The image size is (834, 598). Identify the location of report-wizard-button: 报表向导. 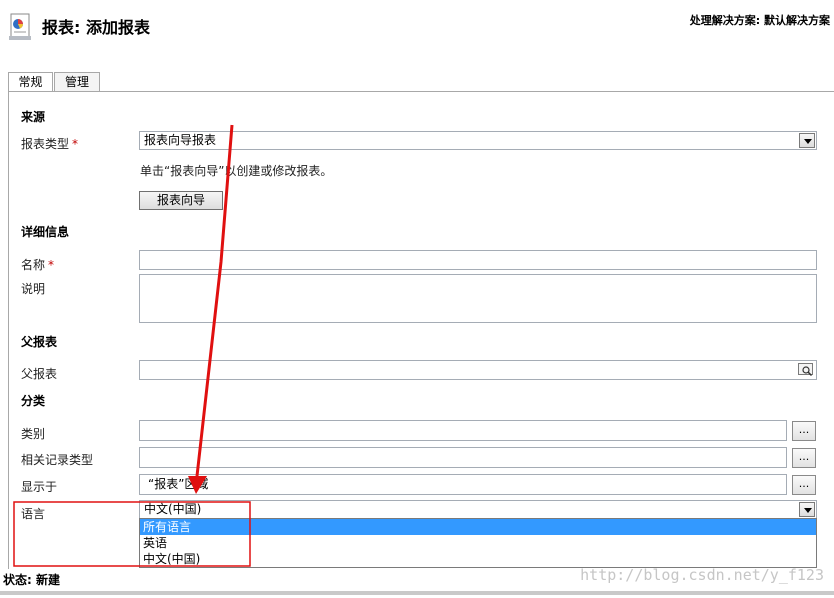
(181, 200).